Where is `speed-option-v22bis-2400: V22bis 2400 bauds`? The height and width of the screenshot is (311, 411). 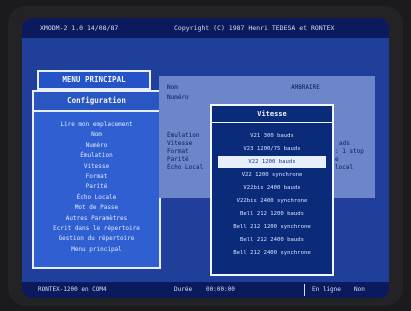
speed-option-v22bis-2400: V22bis 2400 bauds is located at coordinates (272, 188).